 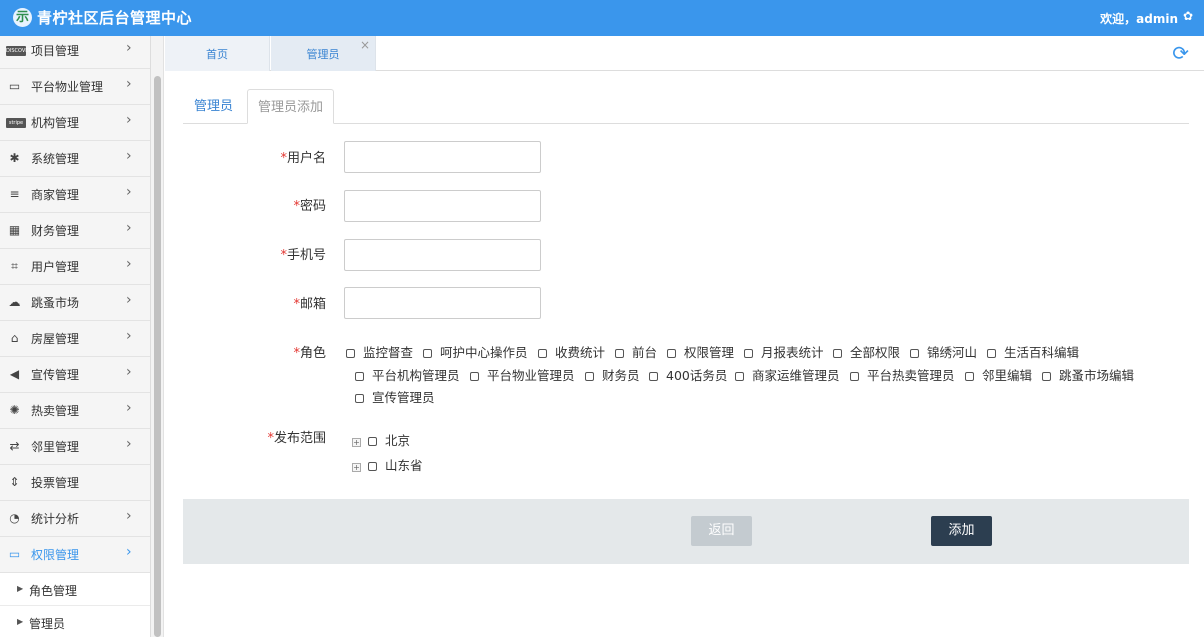 What do you see at coordinates (404, 465) in the screenshot?
I see `tree-node-label: 山东省` at bounding box center [404, 465].